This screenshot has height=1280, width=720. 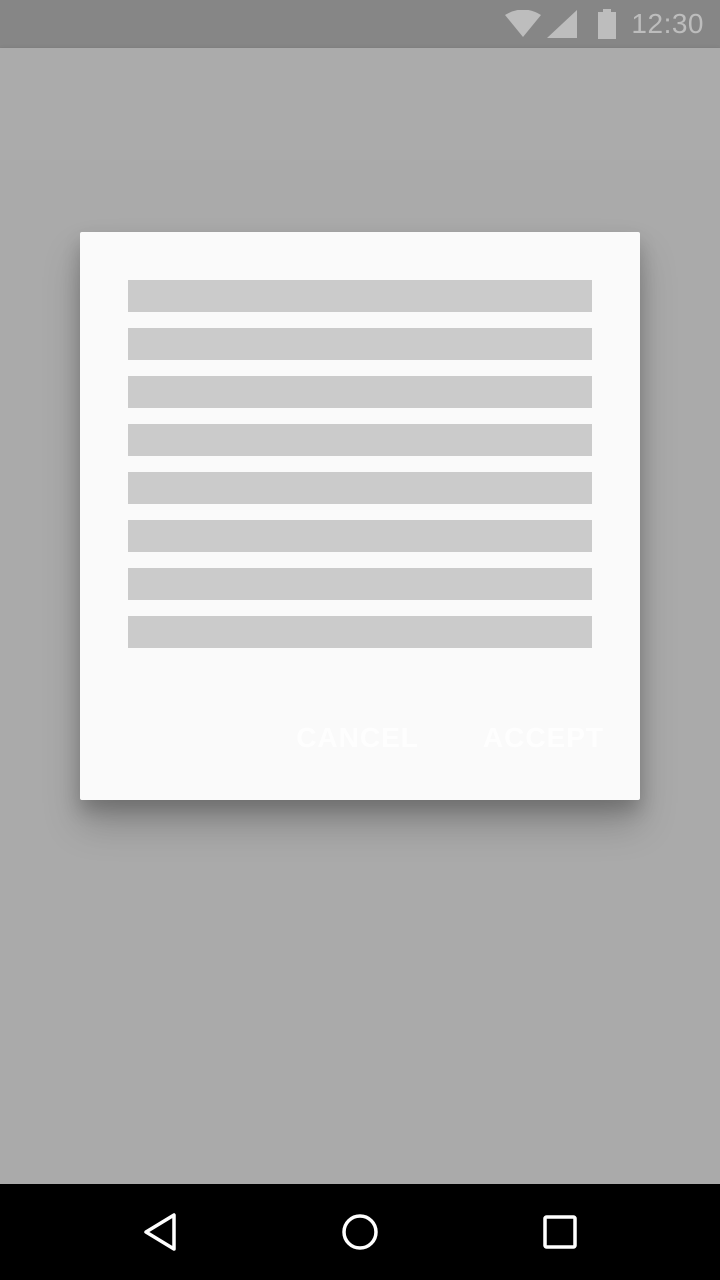 I want to click on accept-button: ACCEPT, so click(x=543, y=738).